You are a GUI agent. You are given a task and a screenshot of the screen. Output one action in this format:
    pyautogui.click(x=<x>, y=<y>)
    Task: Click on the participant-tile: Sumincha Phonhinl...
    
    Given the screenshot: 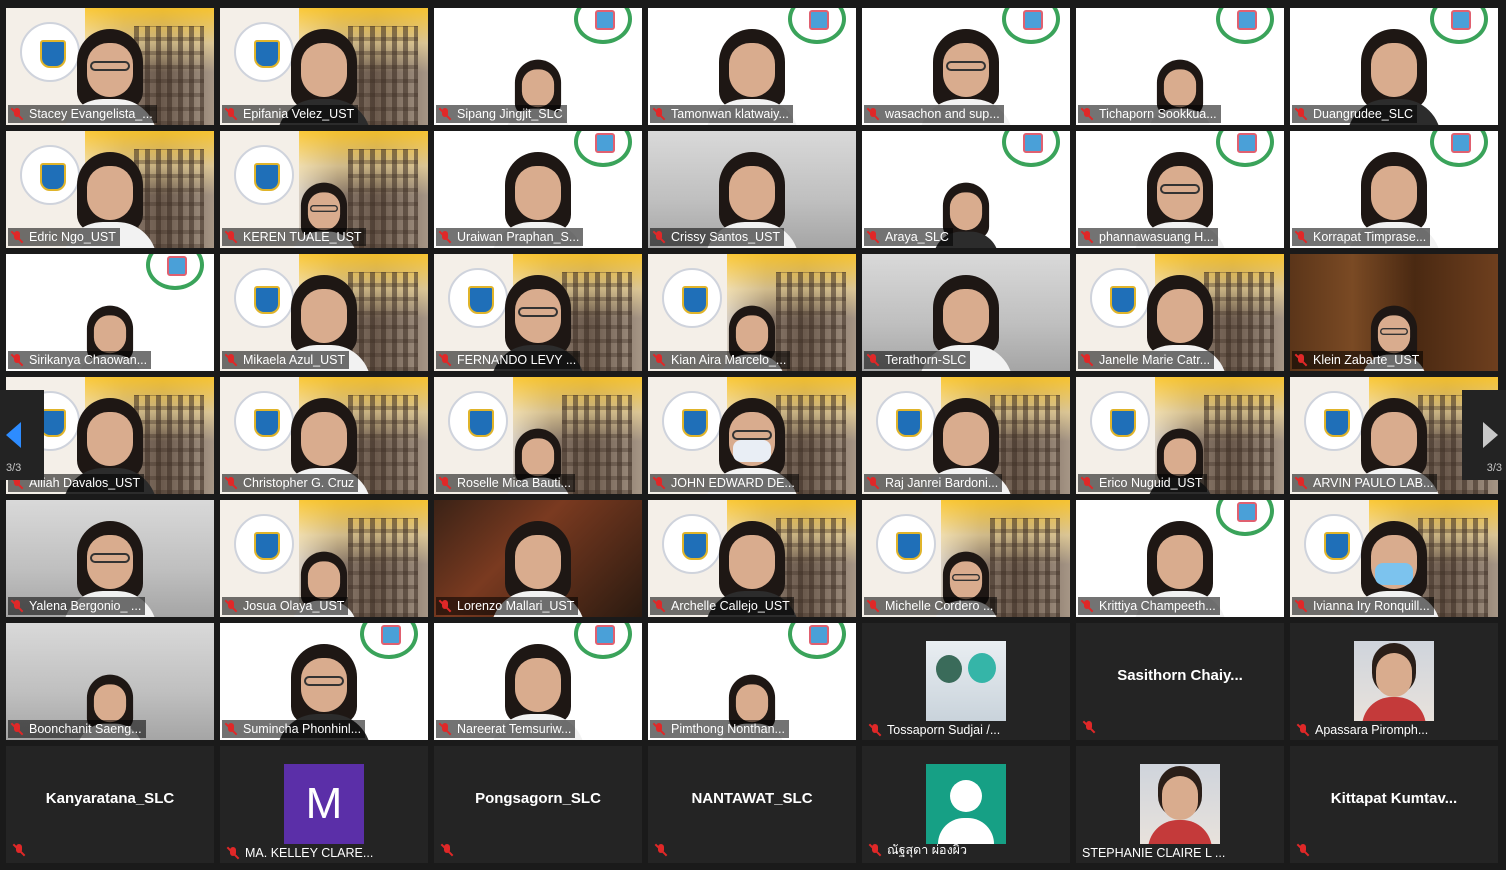 What is the action you would take?
    pyautogui.click(x=324, y=681)
    